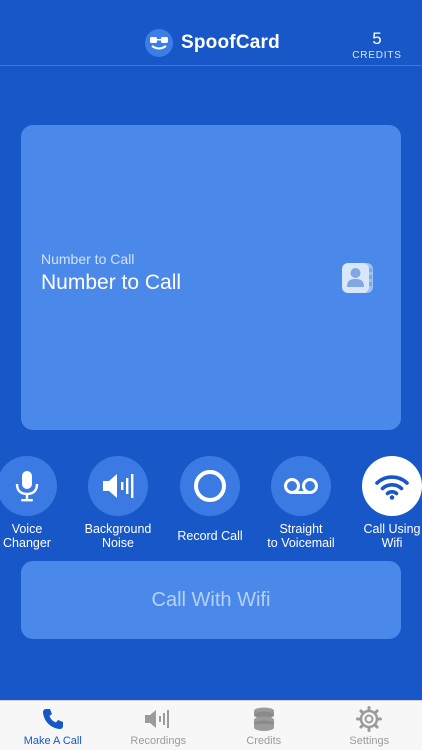 This screenshot has height=750, width=422. I want to click on call-using-wifi-label: Call Using Wifi, so click(392, 536).